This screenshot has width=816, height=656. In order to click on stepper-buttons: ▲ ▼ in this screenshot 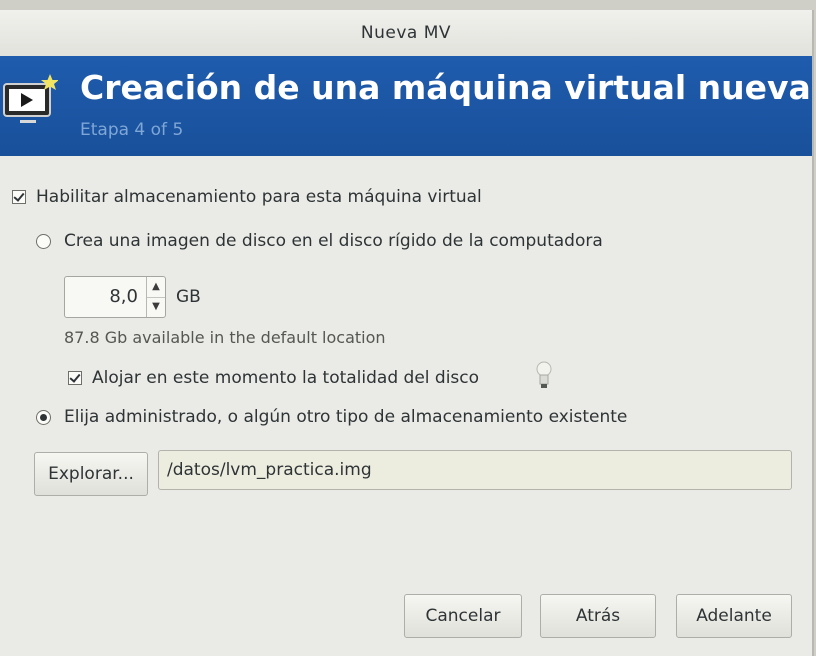, I will do `click(155, 297)`.